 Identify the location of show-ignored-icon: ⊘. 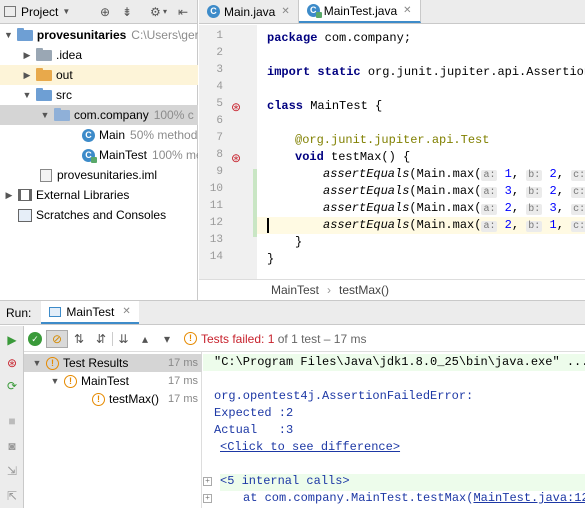
(57, 338).